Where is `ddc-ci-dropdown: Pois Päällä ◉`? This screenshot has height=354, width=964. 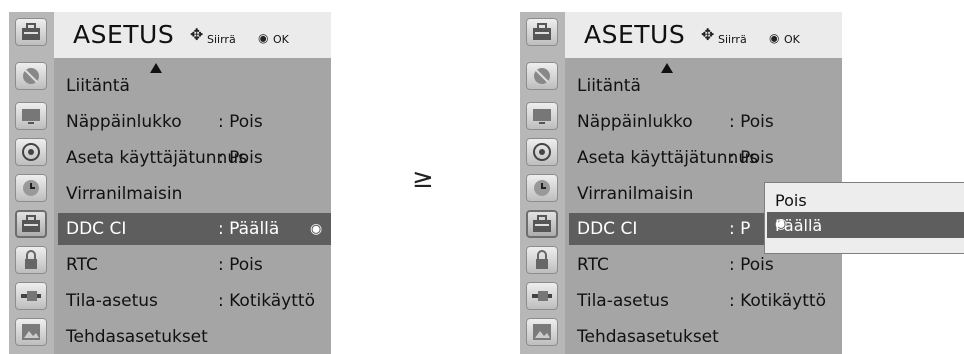 ddc-ci-dropdown: Pois Päällä ◉ is located at coordinates (864, 218).